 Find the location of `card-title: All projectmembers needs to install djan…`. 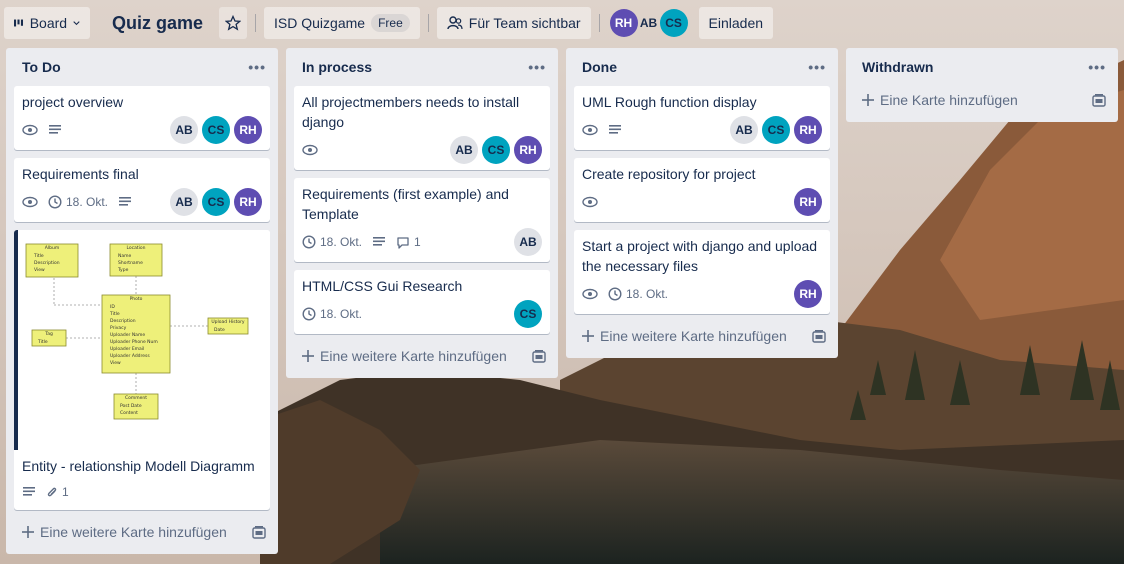

card-title: All projectmembers needs to install djan… is located at coordinates (411, 112).